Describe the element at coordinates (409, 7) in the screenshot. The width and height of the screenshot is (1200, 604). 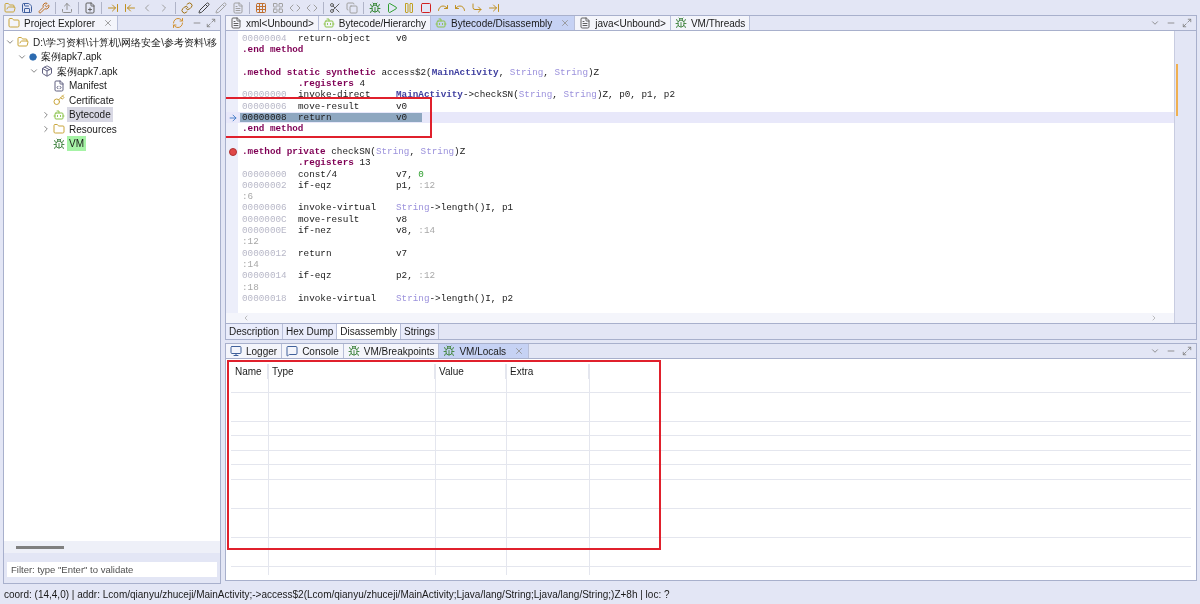
I see `pause-icon` at that location.